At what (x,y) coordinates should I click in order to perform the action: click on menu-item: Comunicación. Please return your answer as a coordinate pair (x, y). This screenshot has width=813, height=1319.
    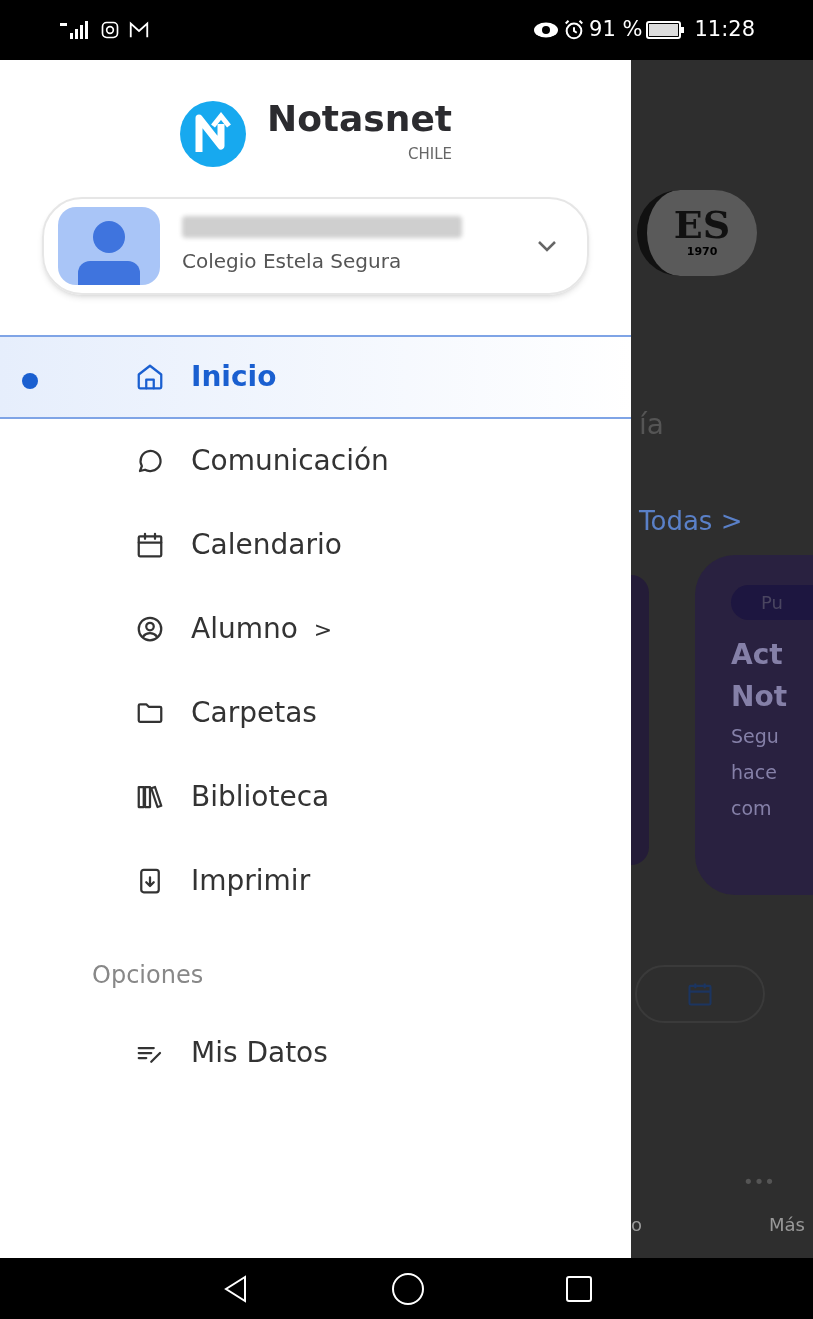
    Looking at the image, I should click on (316, 461).